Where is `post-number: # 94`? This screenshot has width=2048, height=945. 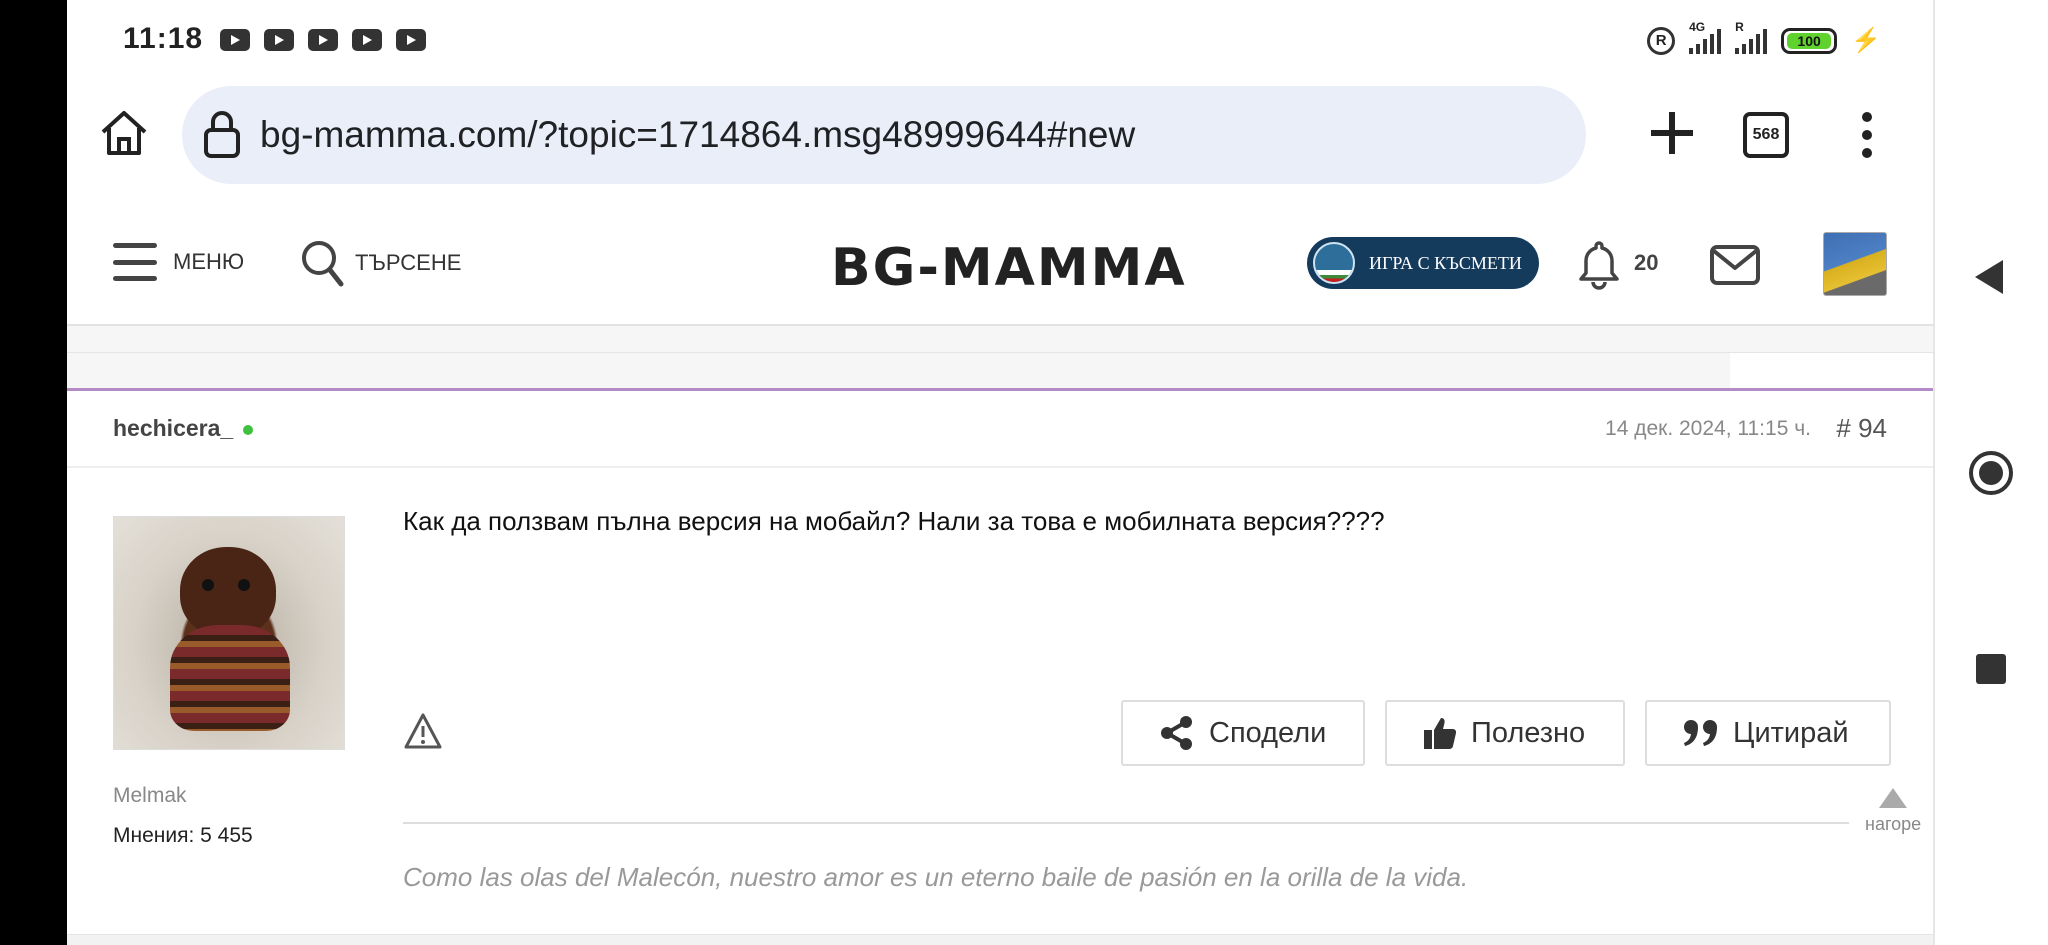
post-number: # 94 is located at coordinates (1861, 428).